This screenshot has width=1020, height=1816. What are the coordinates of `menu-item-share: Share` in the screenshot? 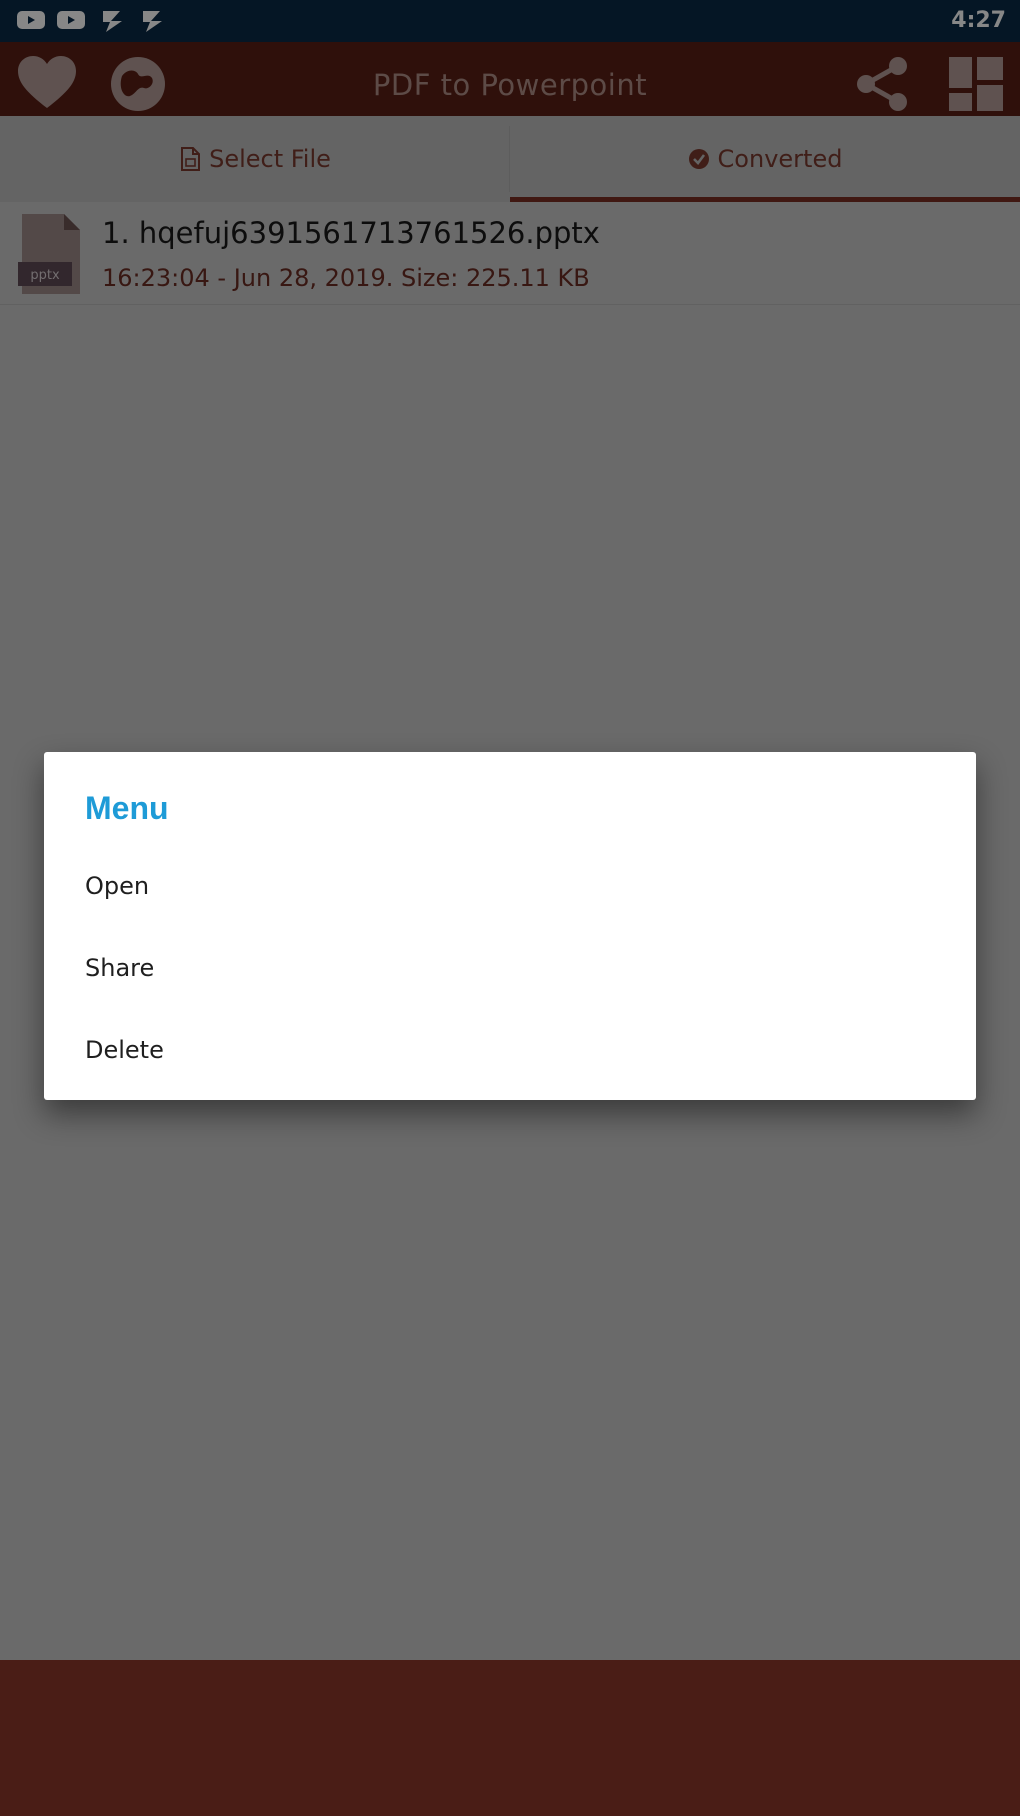 It's located at (510, 968).